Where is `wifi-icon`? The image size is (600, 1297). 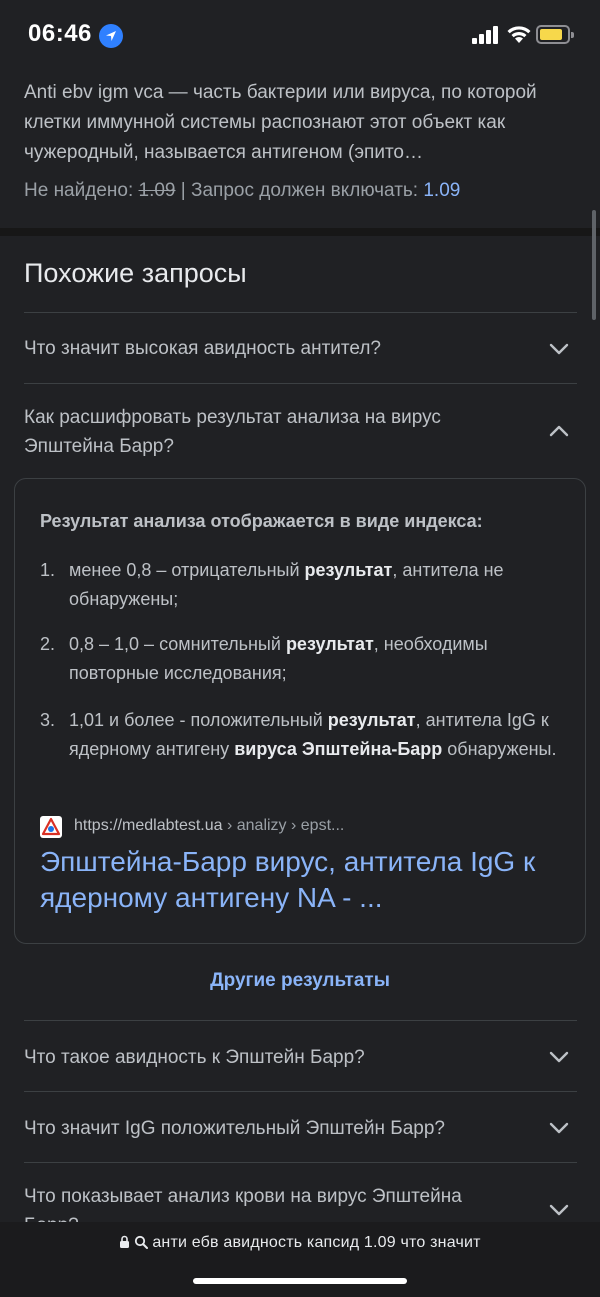
wifi-icon is located at coordinates (519, 34).